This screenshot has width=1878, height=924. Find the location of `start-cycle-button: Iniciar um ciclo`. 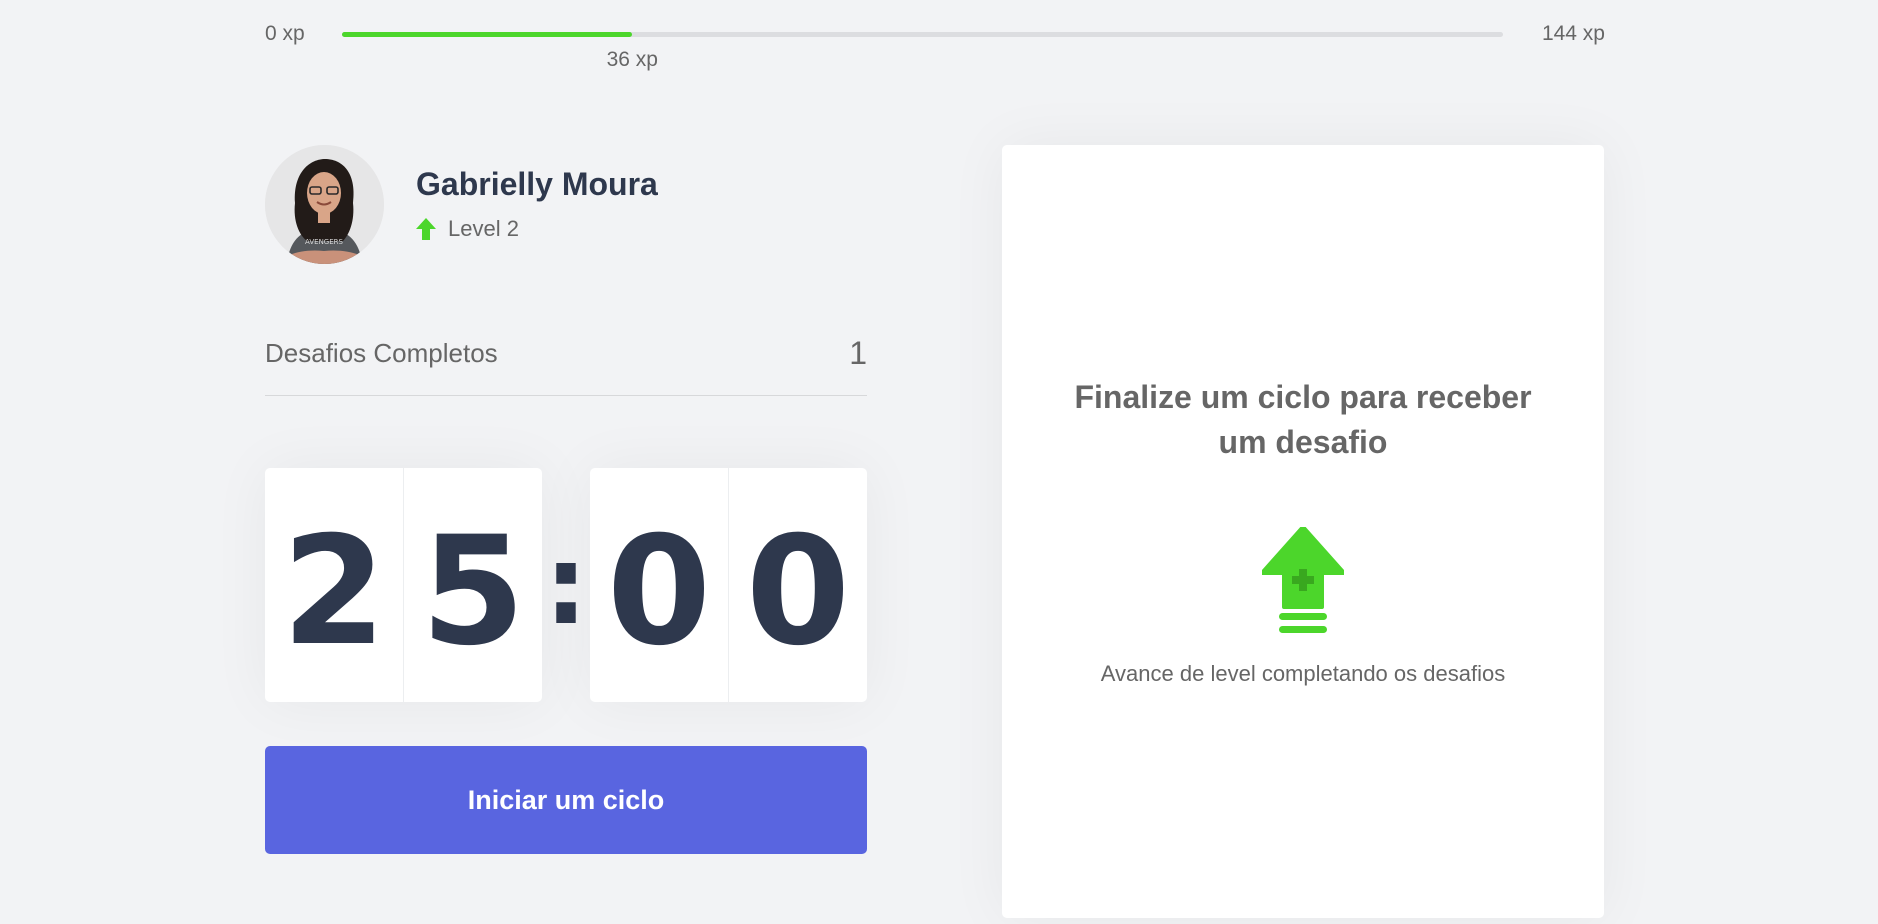

start-cycle-button: Iniciar um ciclo is located at coordinates (566, 800).